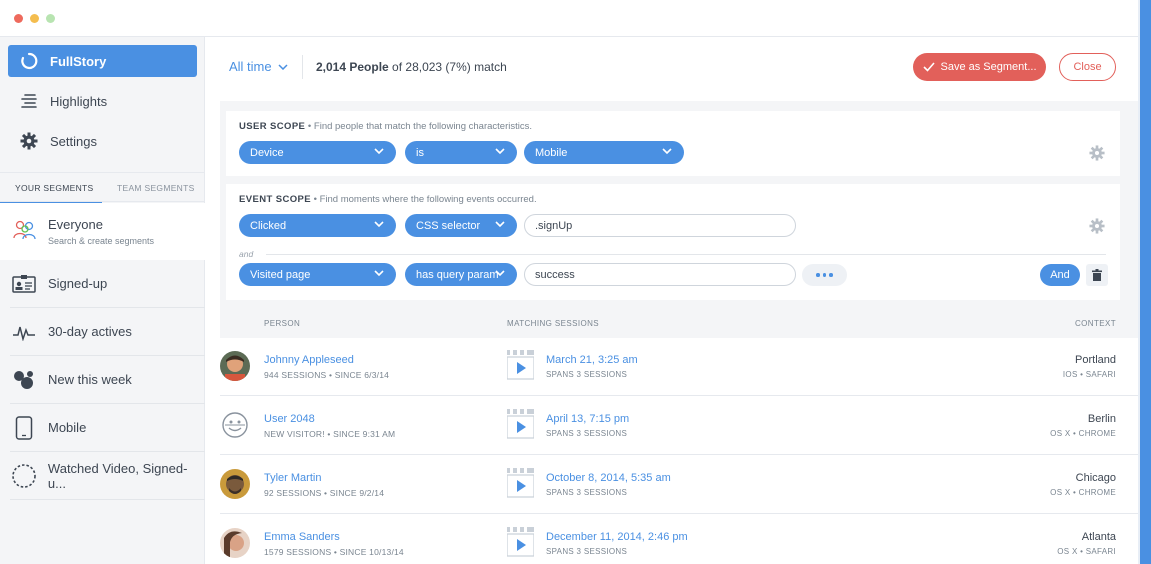  I want to click on event-type-value: Clicked, so click(268, 225).